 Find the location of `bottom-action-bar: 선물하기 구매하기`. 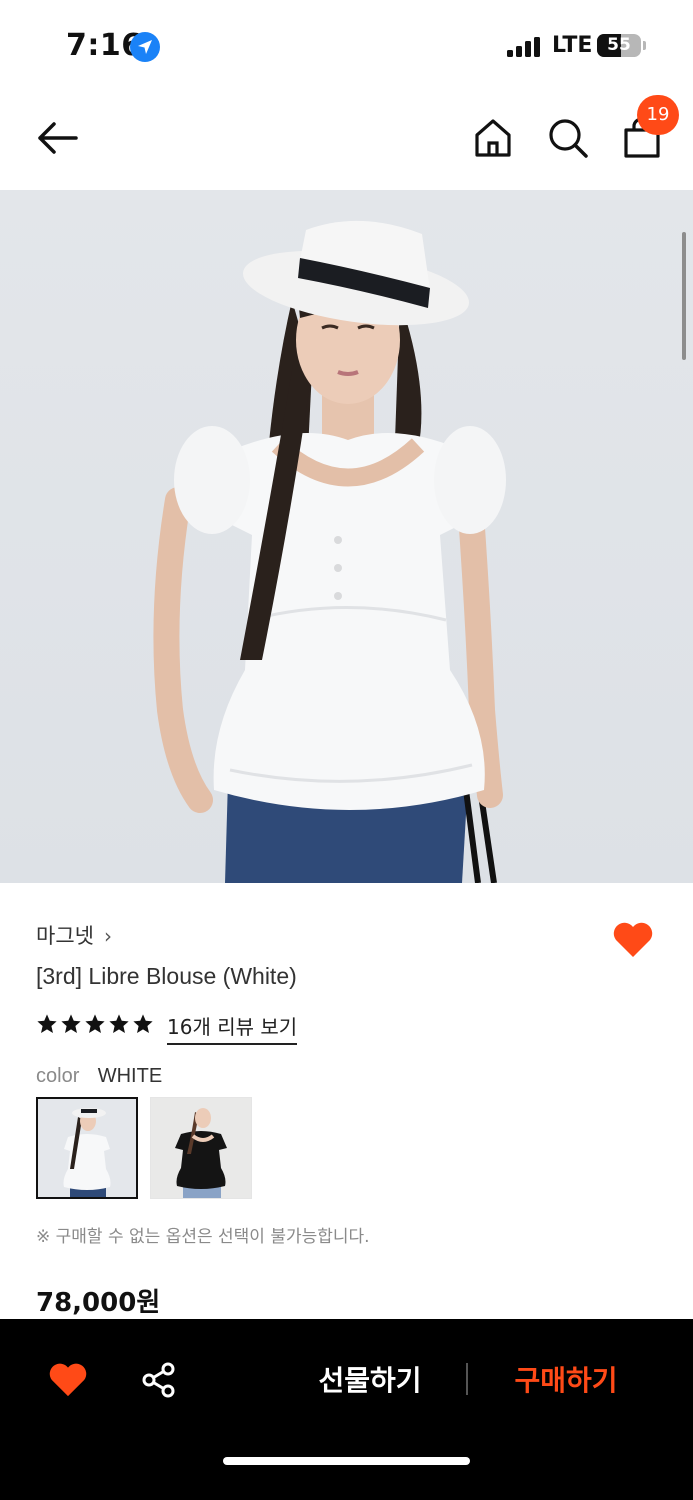

bottom-action-bar: 선물하기 구매하기 is located at coordinates (346, 1409).